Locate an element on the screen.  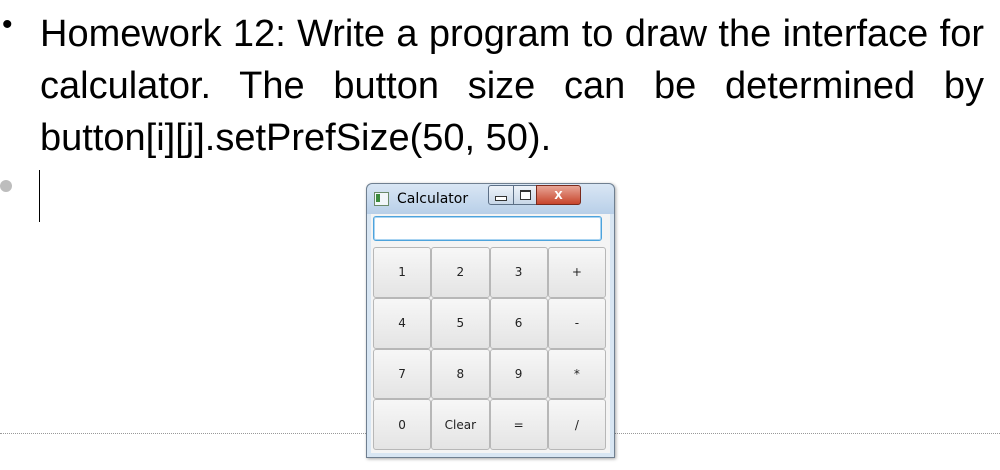
empty-bullet-icon is located at coordinates (6, 186).